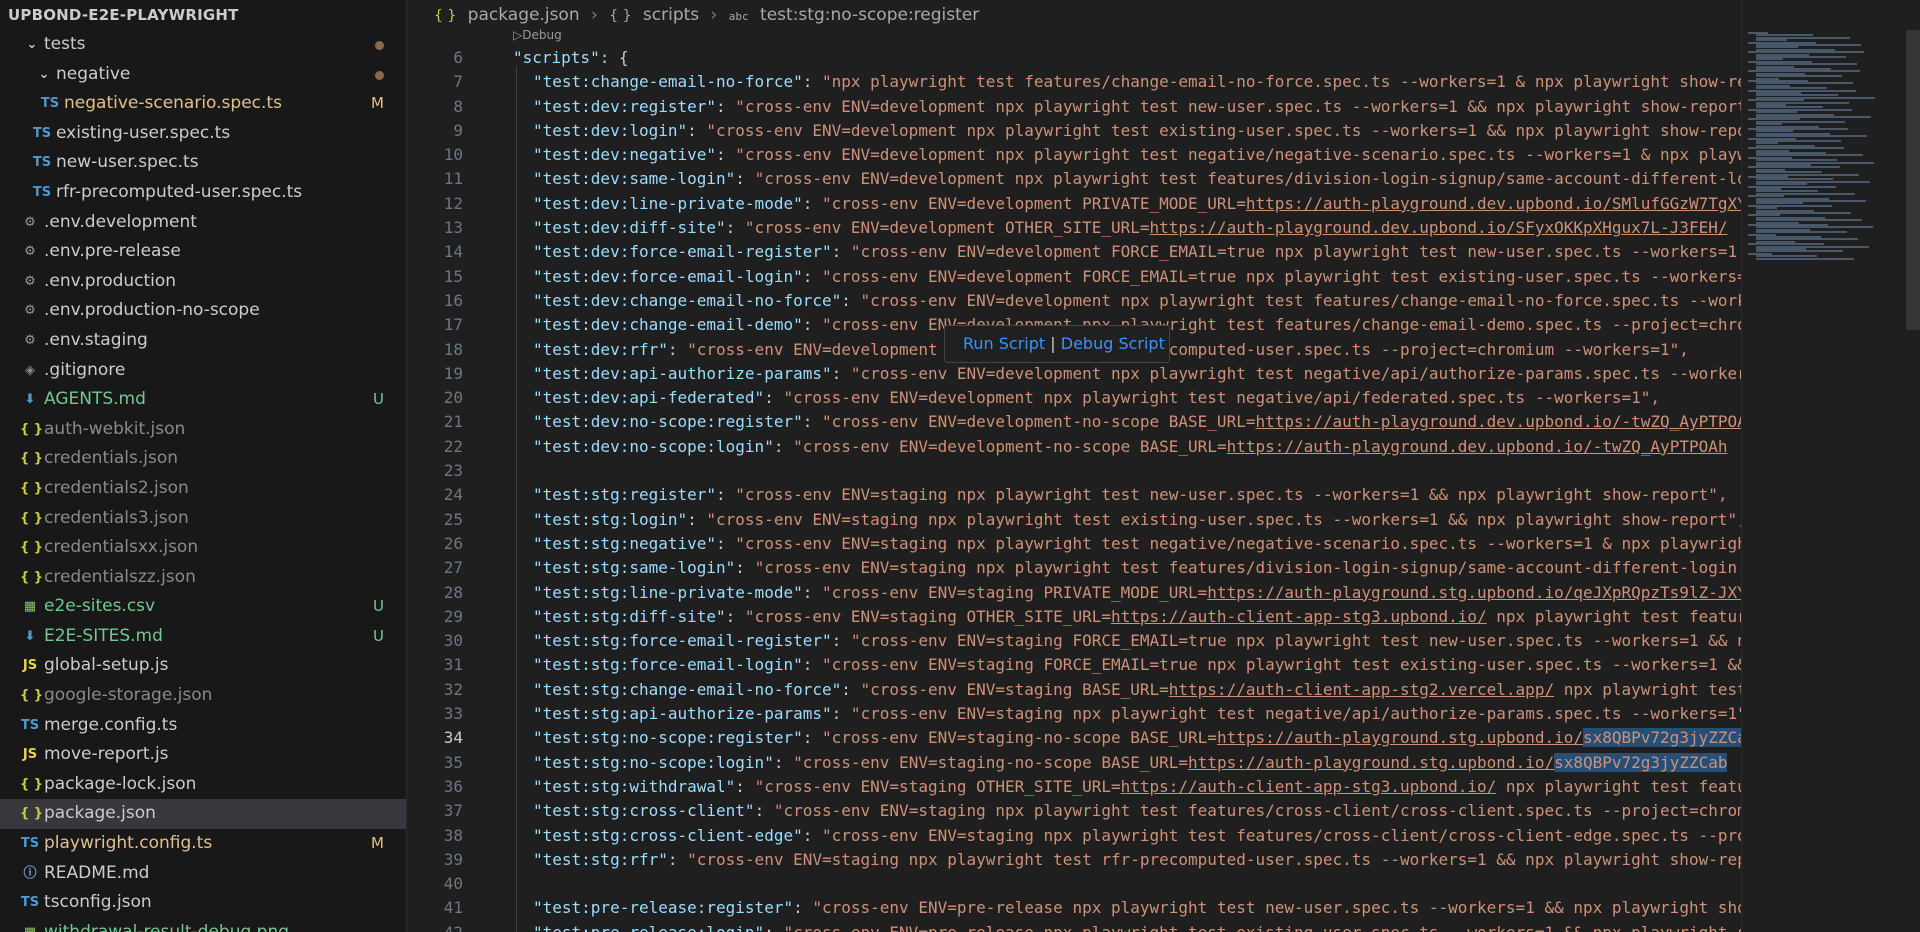 The height and width of the screenshot is (932, 1920). I want to click on minimap, so click(1830, 466).